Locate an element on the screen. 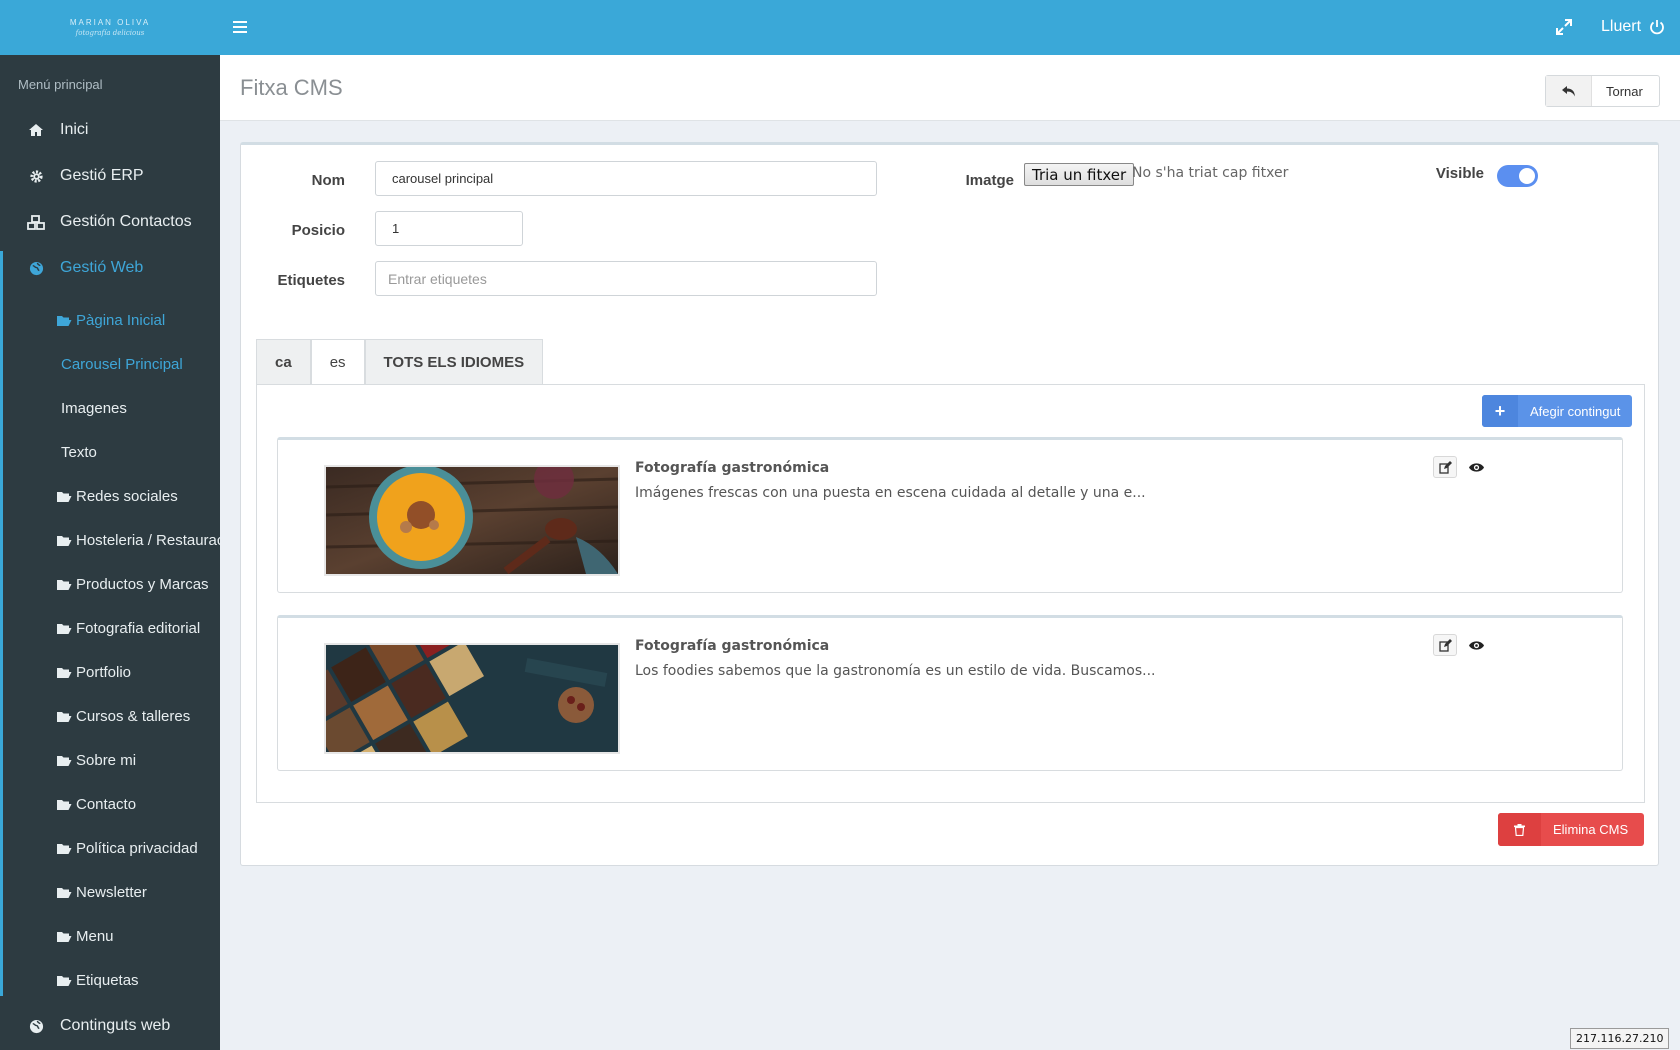 Image resolution: width=1680 pixels, height=1050 pixels. soup-thumbnail is located at coordinates (472, 520).